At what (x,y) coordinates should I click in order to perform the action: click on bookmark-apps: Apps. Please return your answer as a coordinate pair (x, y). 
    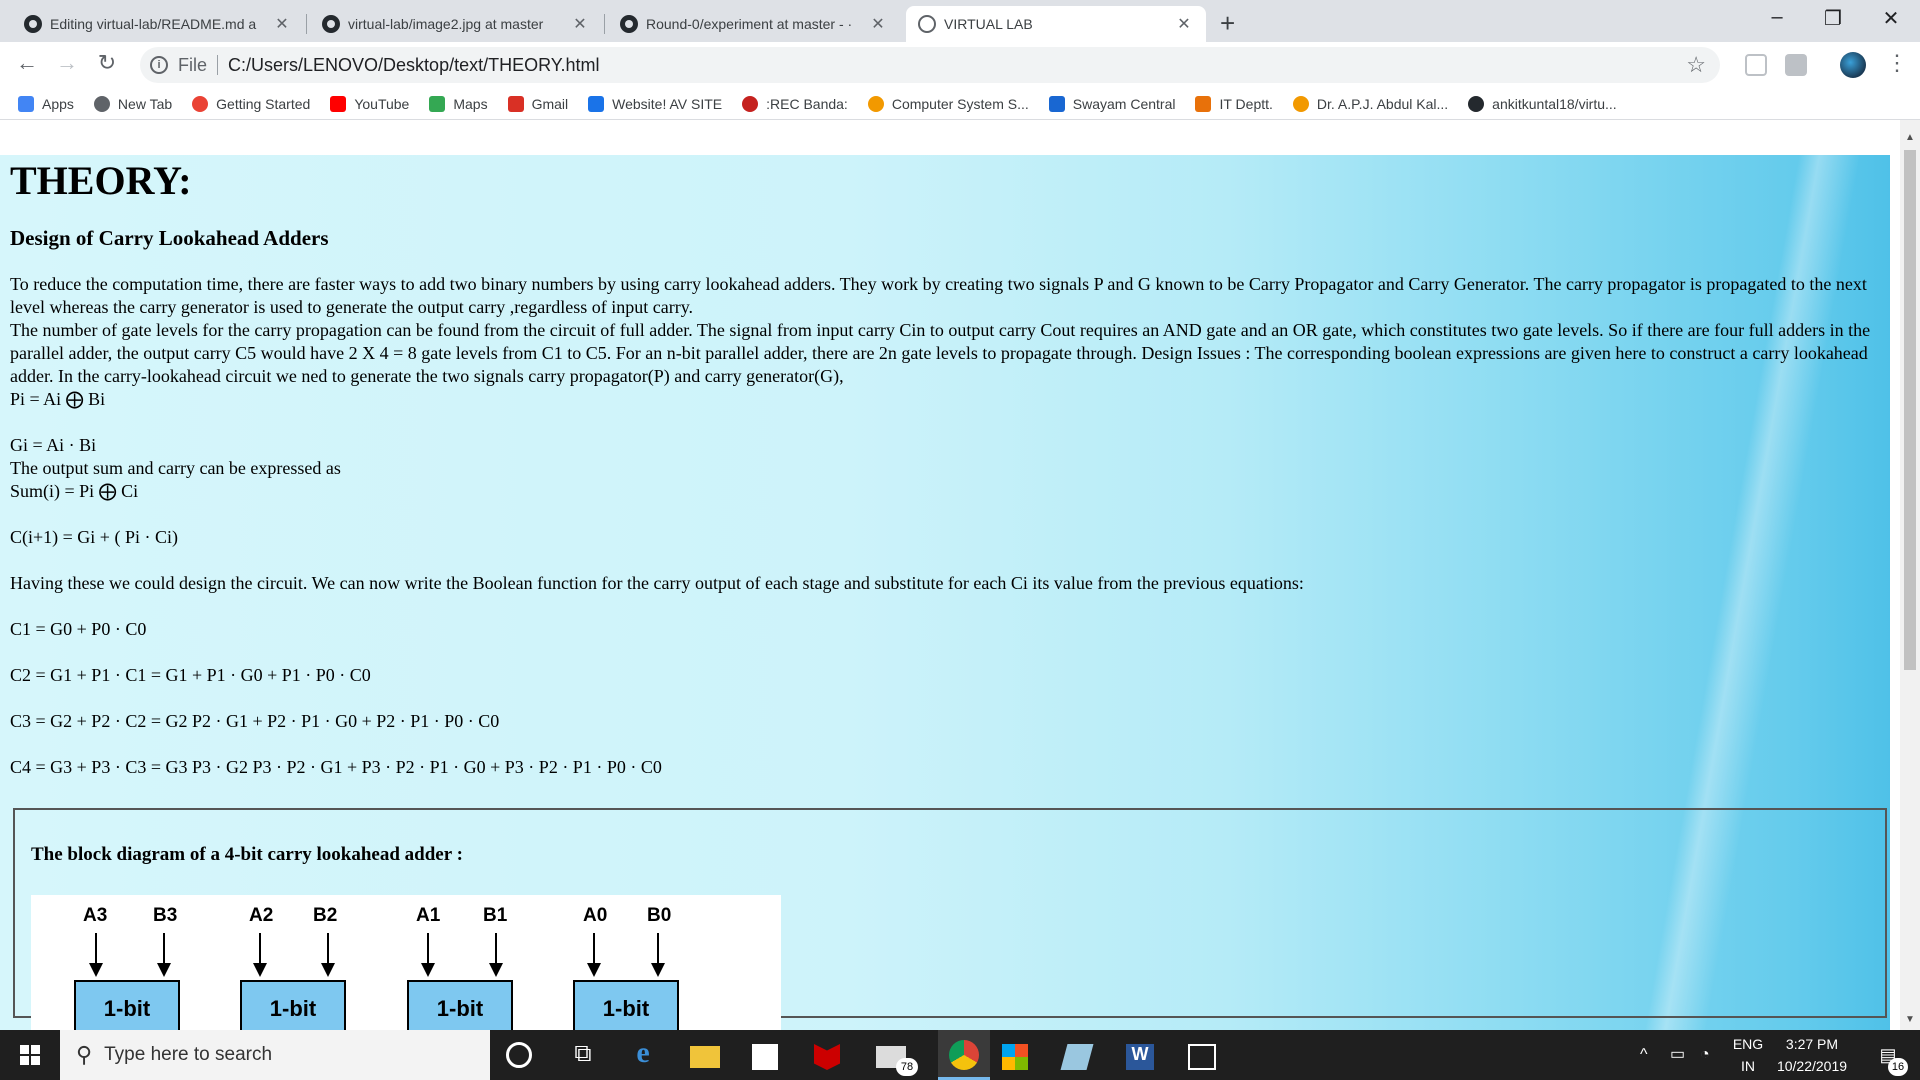
    Looking at the image, I should click on (46, 103).